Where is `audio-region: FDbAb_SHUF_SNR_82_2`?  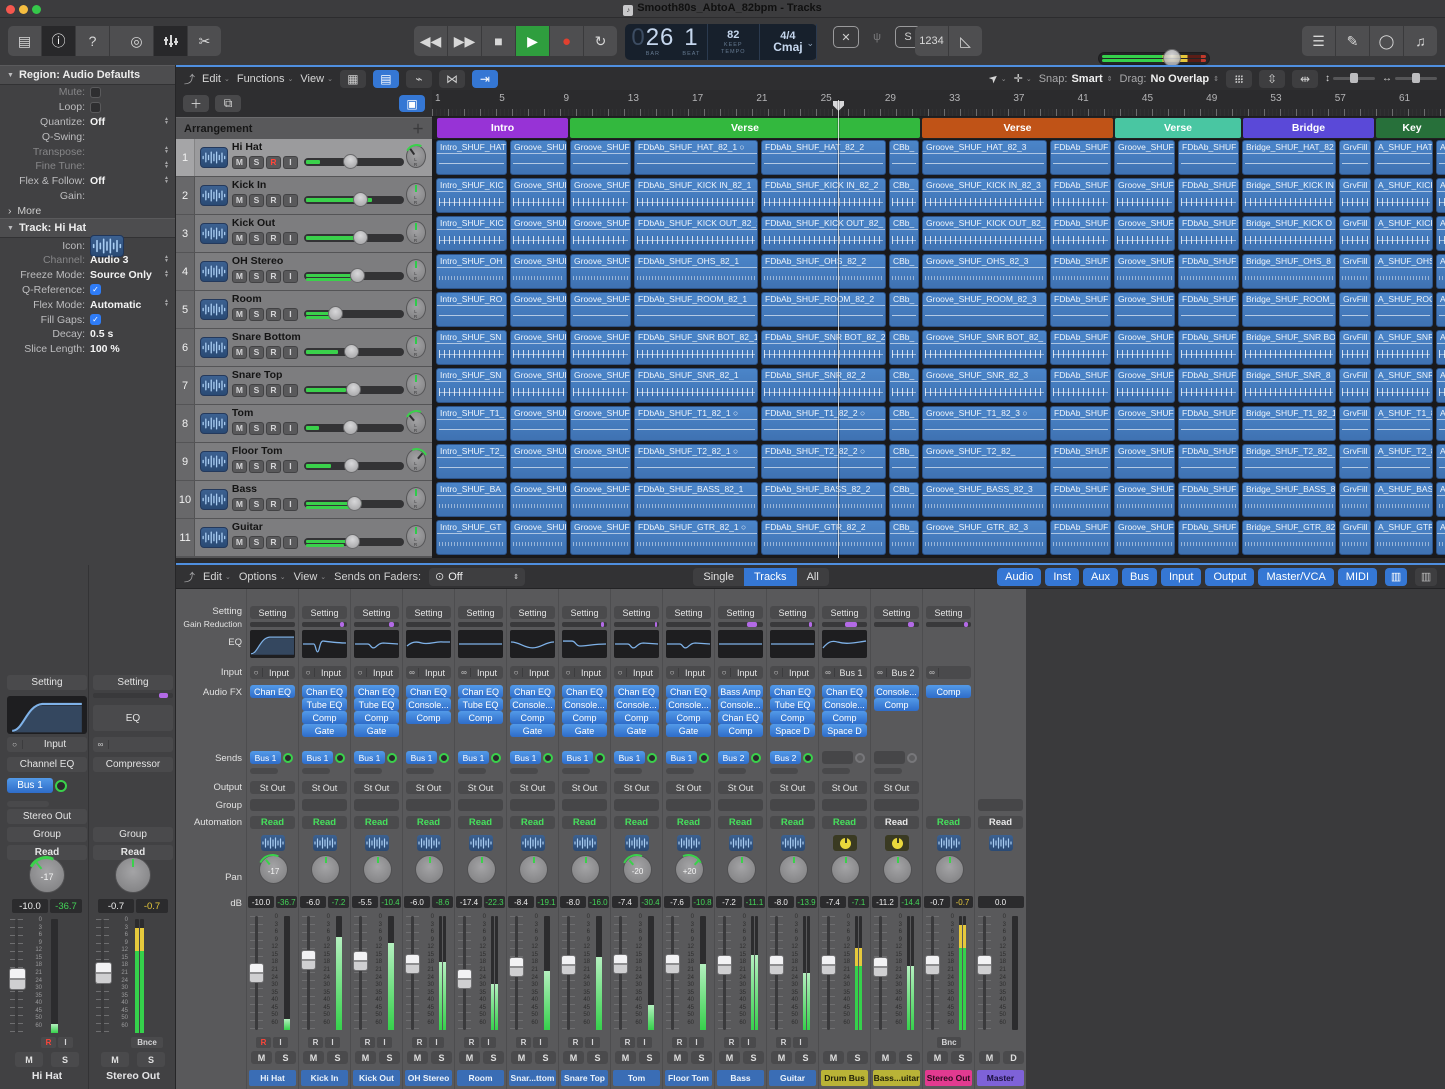 audio-region: FDbAb_SHUF_SNR_82_2 is located at coordinates (823, 385).